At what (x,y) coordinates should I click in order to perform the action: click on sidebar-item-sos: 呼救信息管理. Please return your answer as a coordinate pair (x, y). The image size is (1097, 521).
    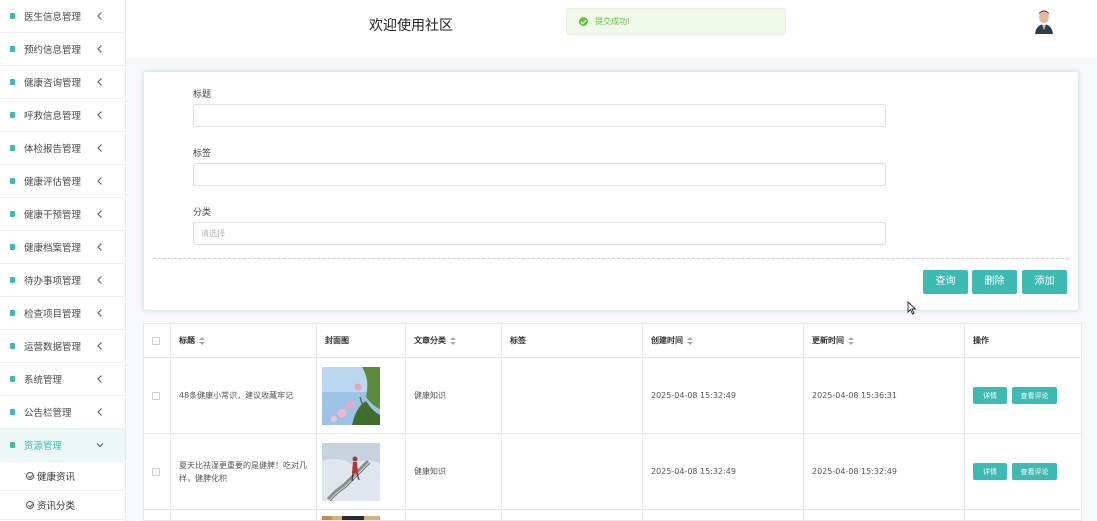
    Looking at the image, I should click on (62, 115).